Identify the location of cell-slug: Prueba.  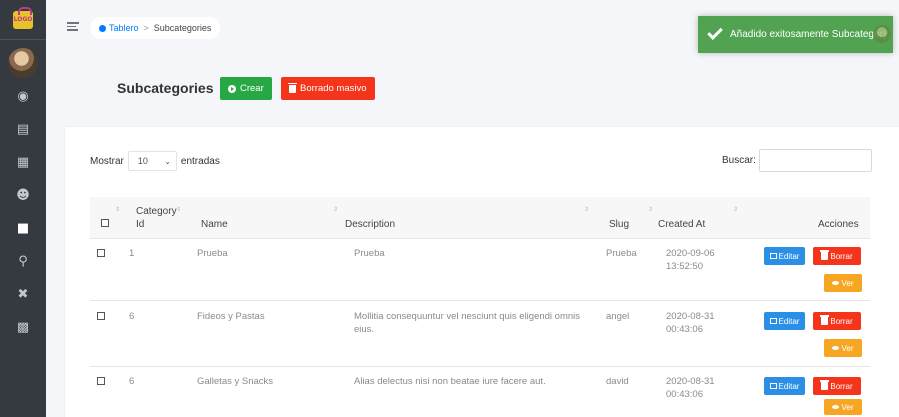
(621, 253).